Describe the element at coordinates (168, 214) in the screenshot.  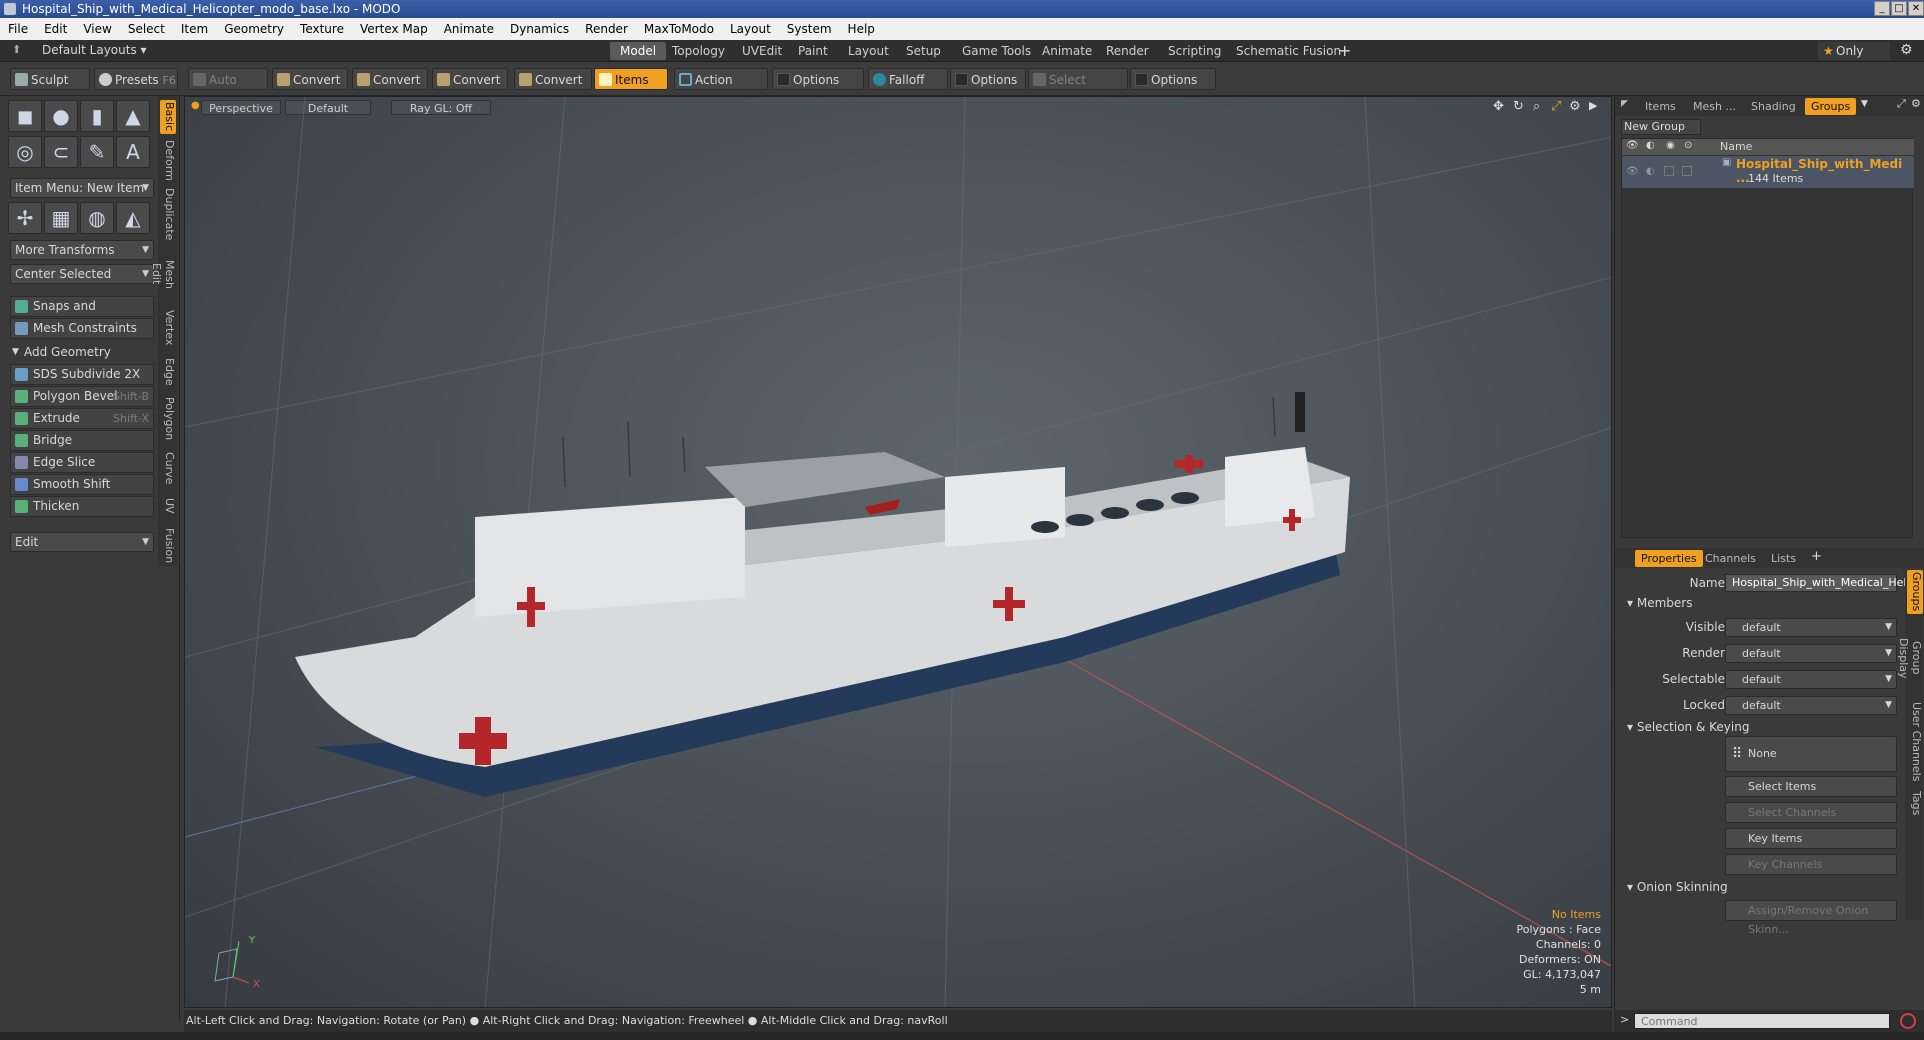
I see `vtab-duplicate: Duplicate` at that location.